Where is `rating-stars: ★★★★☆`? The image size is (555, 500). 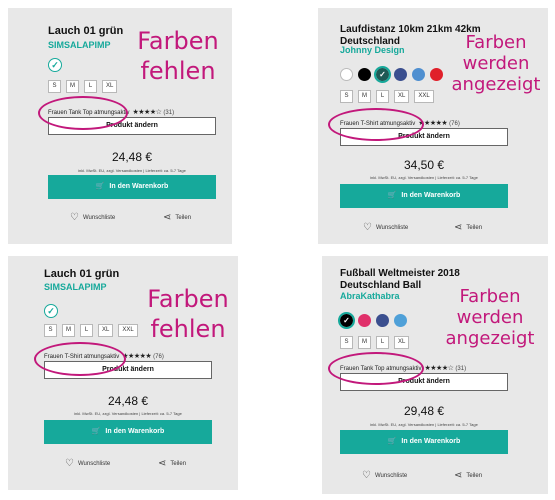
rating-stars: ★★★★☆ is located at coordinates (147, 112).